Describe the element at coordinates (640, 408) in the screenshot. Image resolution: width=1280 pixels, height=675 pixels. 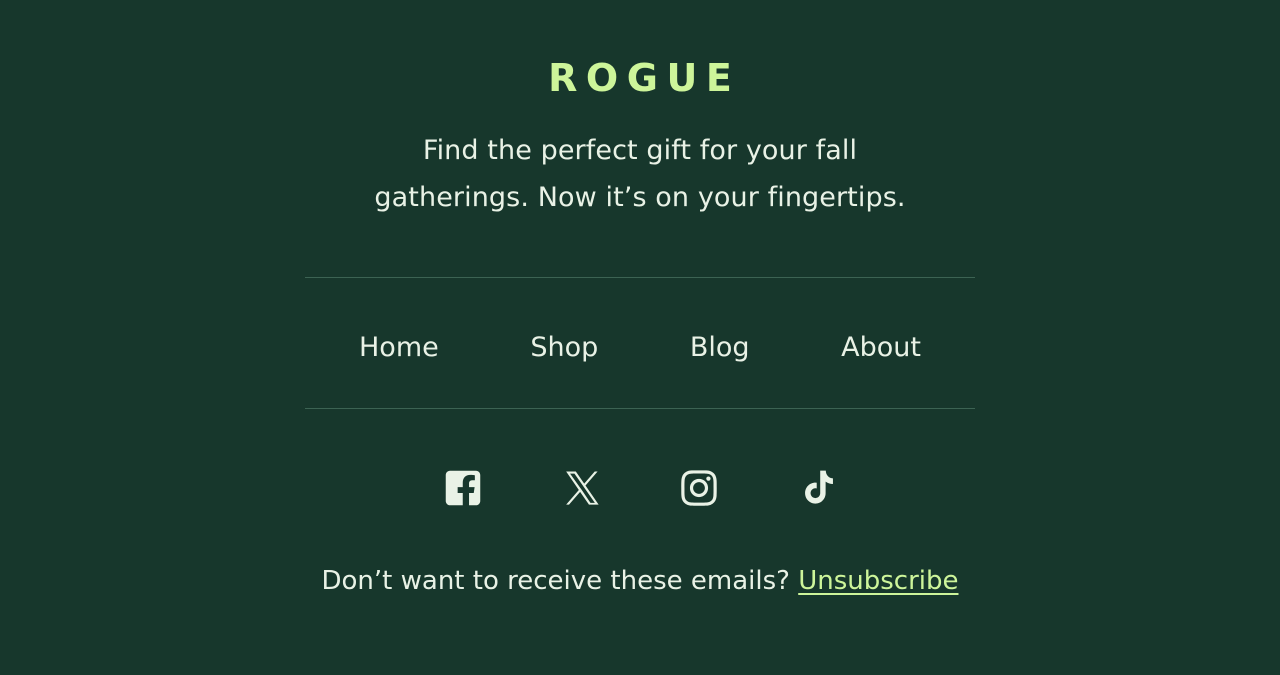
I see `divider-bottom` at that location.